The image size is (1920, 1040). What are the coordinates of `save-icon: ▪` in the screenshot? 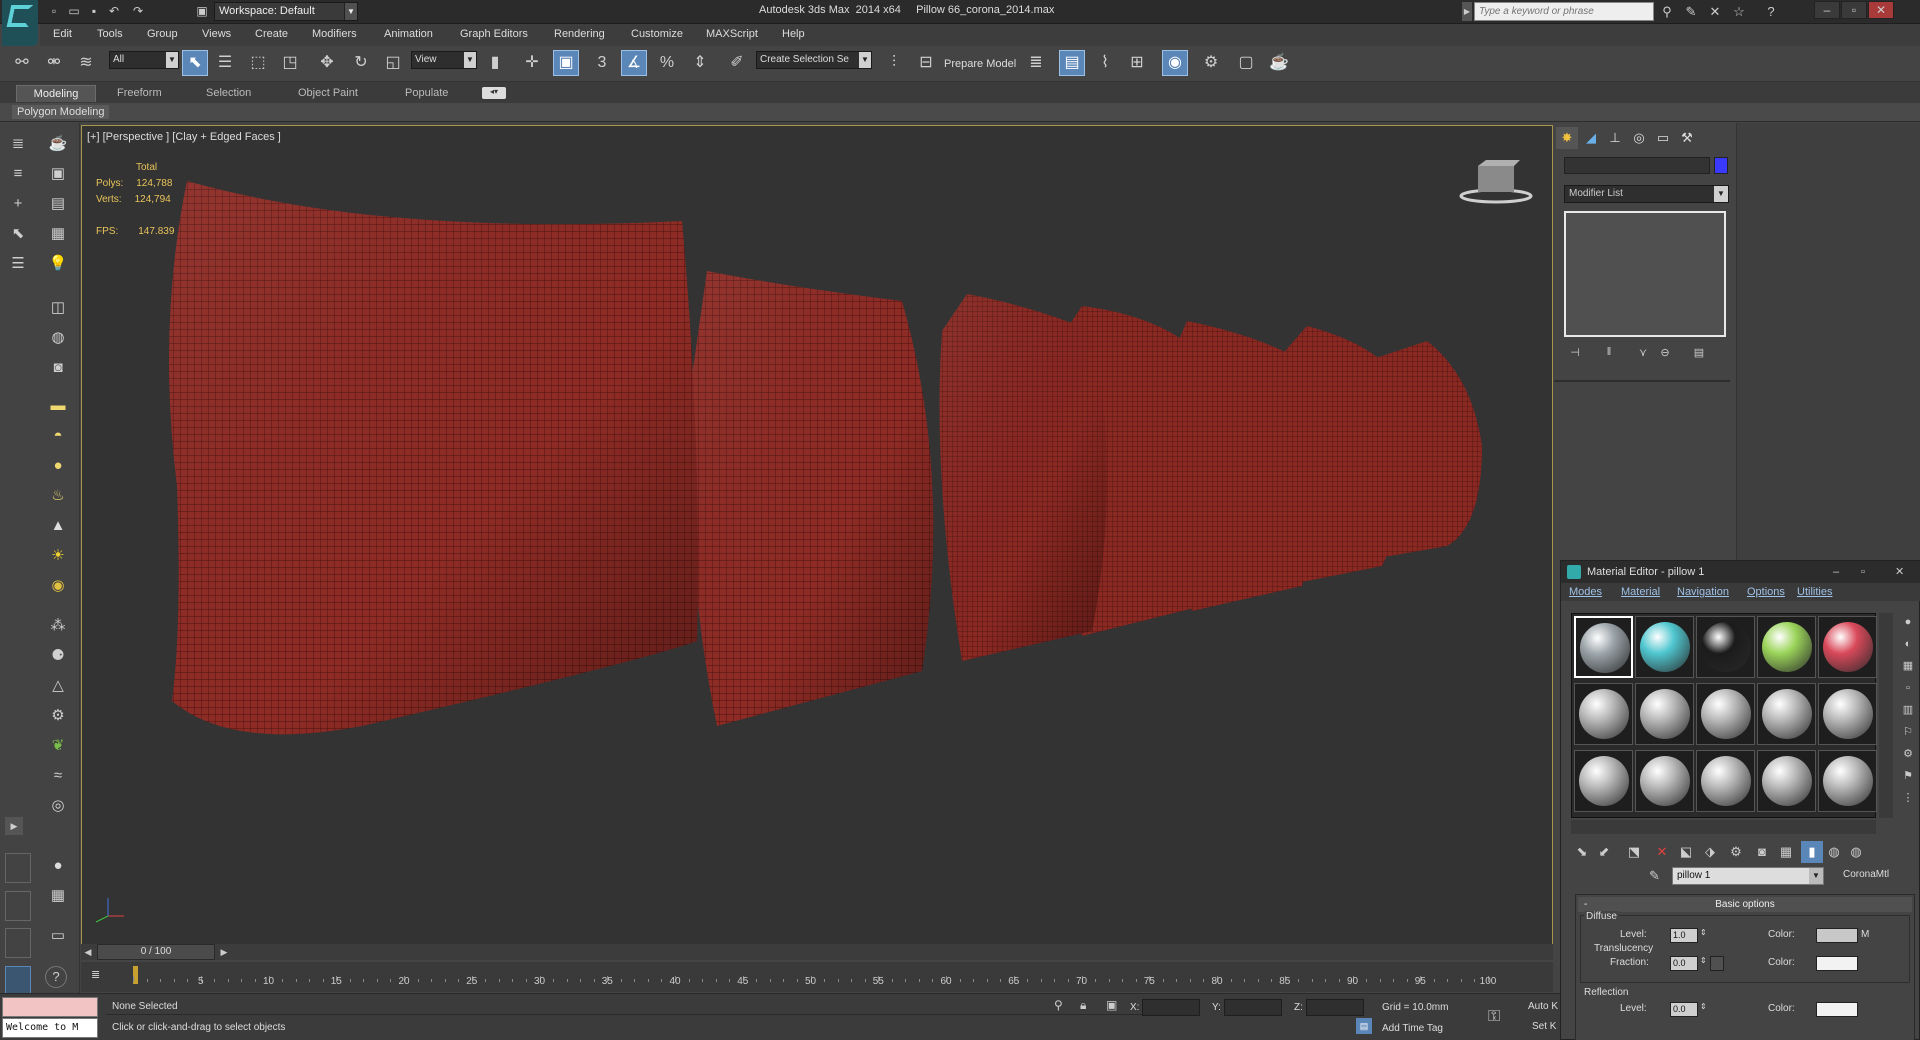 It's located at (94, 11).